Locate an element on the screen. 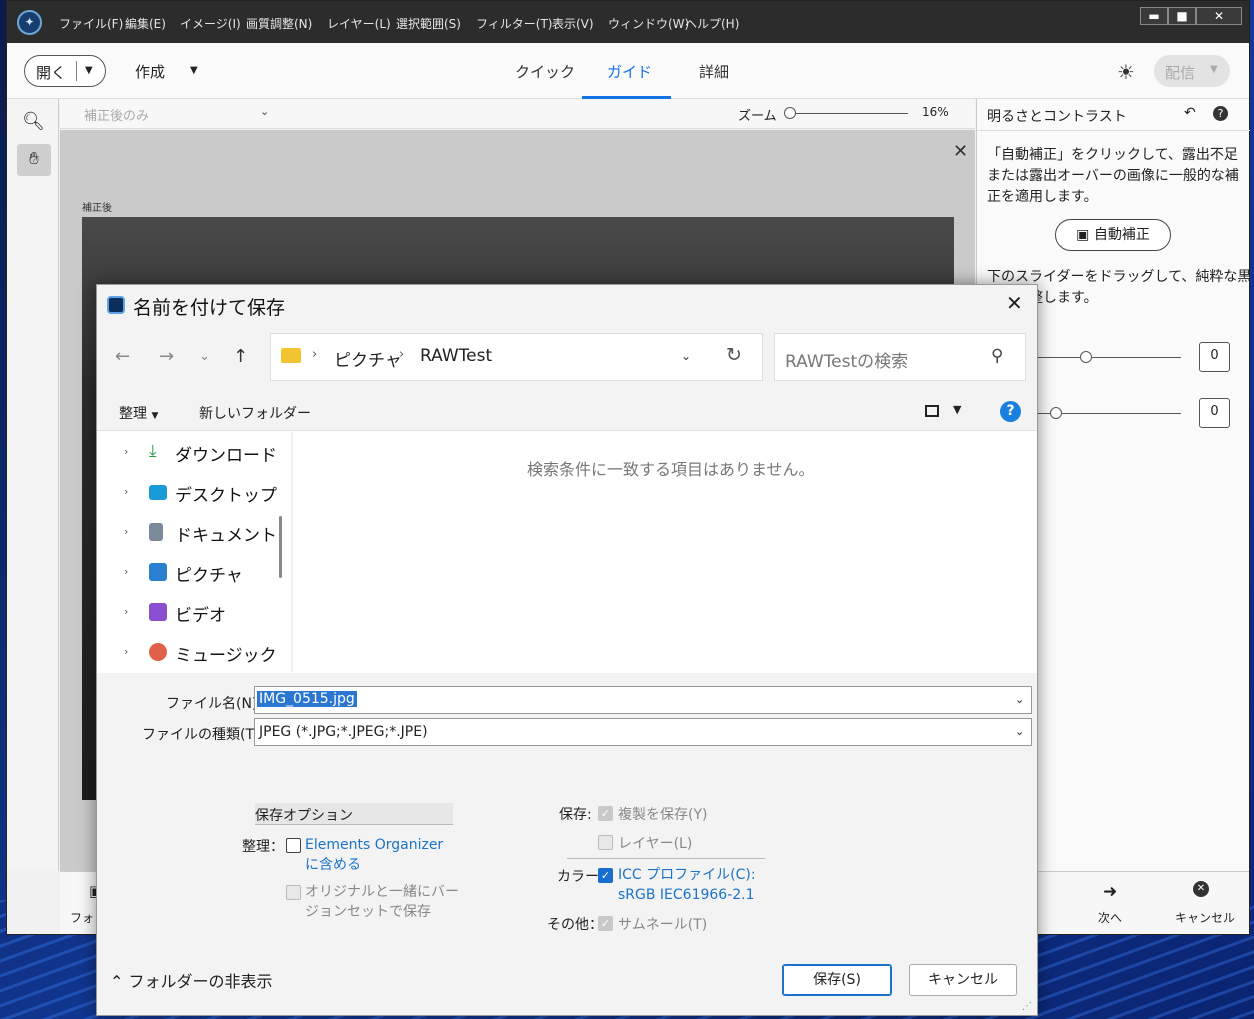 This screenshot has width=1254, height=1019. document-icon is located at coordinates (156, 532).